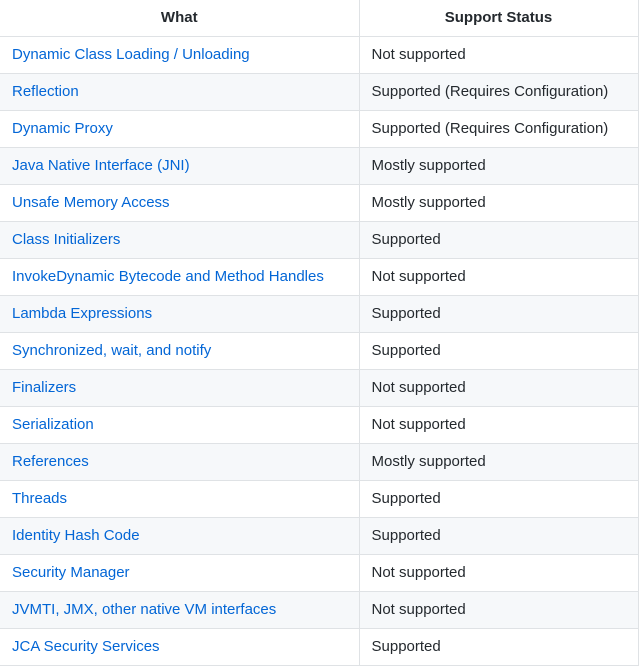 The width and height of the screenshot is (643, 666). What do you see at coordinates (45, 91) in the screenshot?
I see `feature-link: Reflection` at bounding box center [45, 91].